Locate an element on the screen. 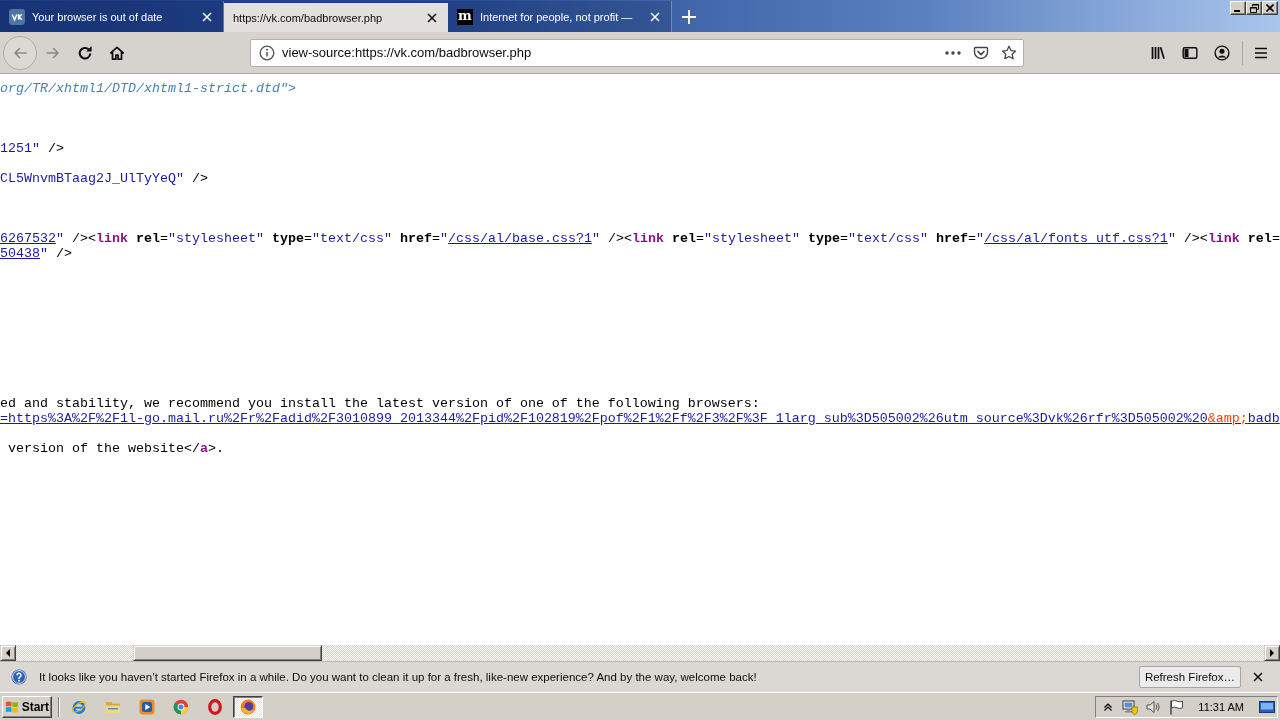 This screenshot has width=1280, height=720. browser-tab: Your browser is out of date is located at coordinates (112, 16).